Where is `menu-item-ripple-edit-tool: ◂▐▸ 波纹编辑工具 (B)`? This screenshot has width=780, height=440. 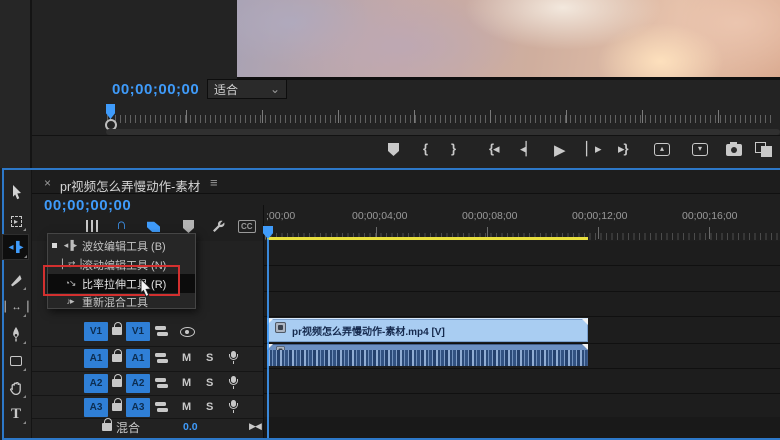
menu-item-ripple-edit-tool: ◂▐▸ 波纹编辑工具 (B) is located at coordinates (121, 245).